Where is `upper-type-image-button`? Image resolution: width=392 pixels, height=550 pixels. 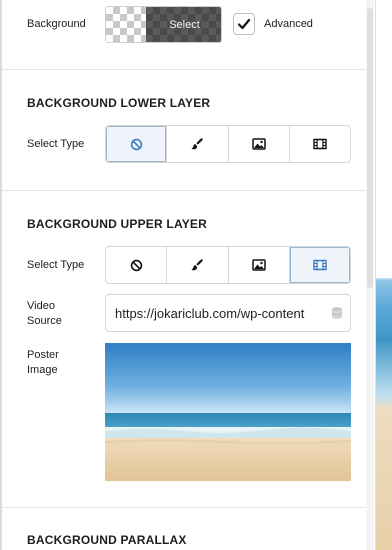
upper-type-image-button is located at coordinates (259, 265).